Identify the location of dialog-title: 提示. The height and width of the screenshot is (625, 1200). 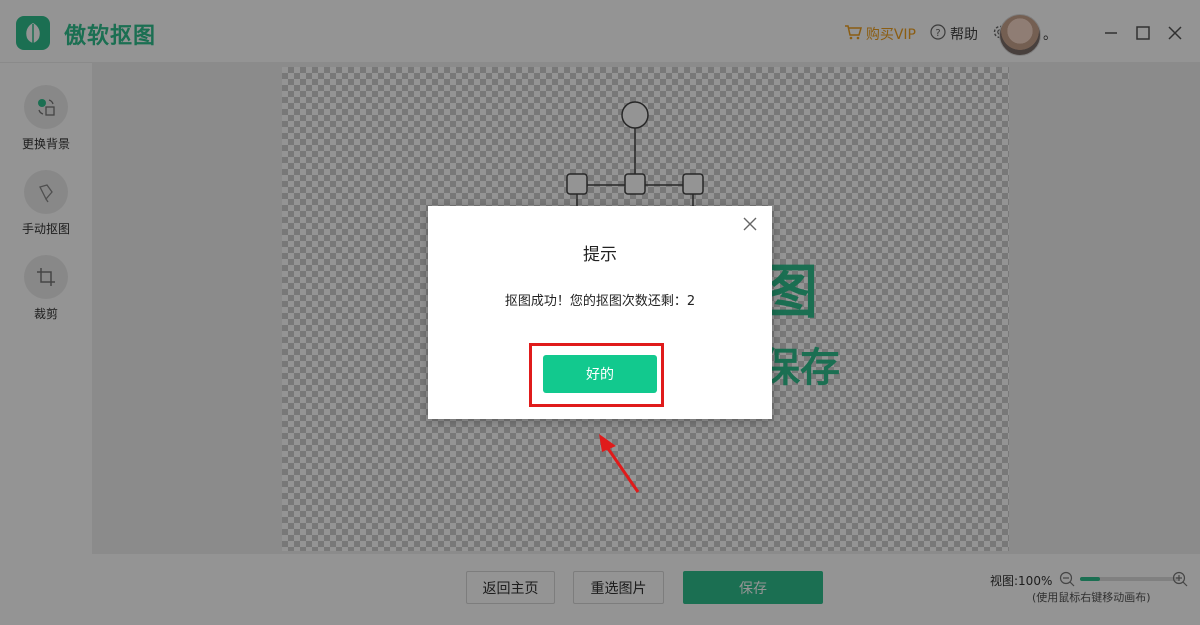
(600, 255).